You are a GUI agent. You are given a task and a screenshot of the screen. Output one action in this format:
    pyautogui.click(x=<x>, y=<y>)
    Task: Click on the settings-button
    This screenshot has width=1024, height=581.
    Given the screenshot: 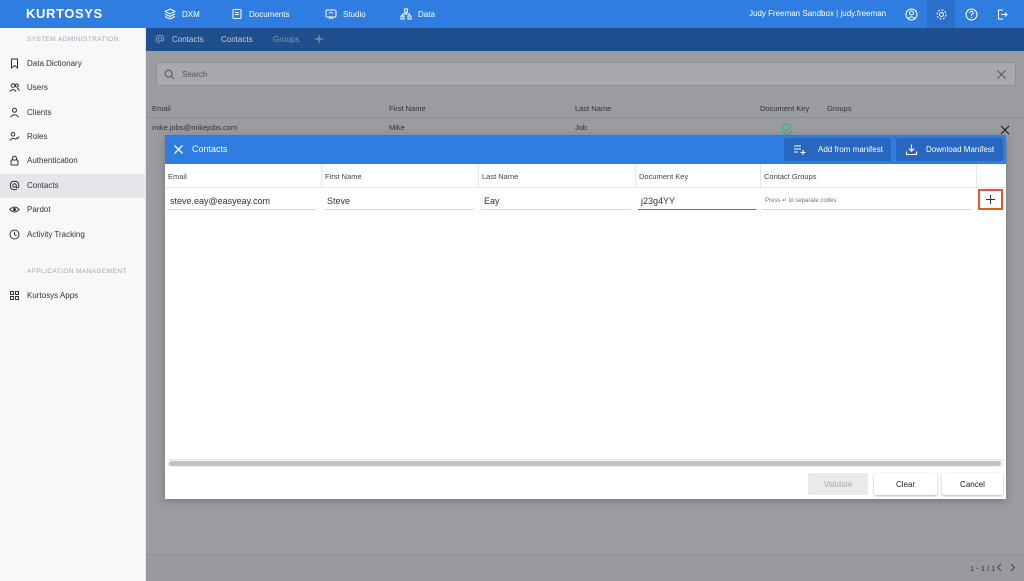 What is the action you would take?
    pyautogui.click(x=941, y=14)
    